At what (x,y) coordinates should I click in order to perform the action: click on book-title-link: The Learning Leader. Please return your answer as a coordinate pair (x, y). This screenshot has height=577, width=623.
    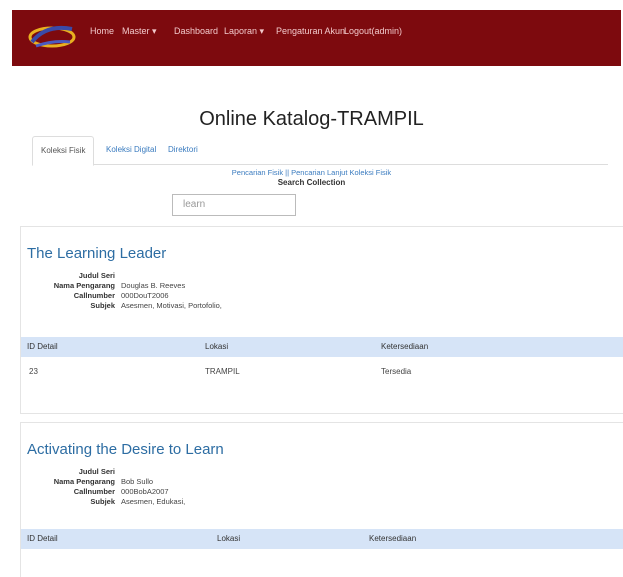
    Looking at the image, I should click on (96, 253).